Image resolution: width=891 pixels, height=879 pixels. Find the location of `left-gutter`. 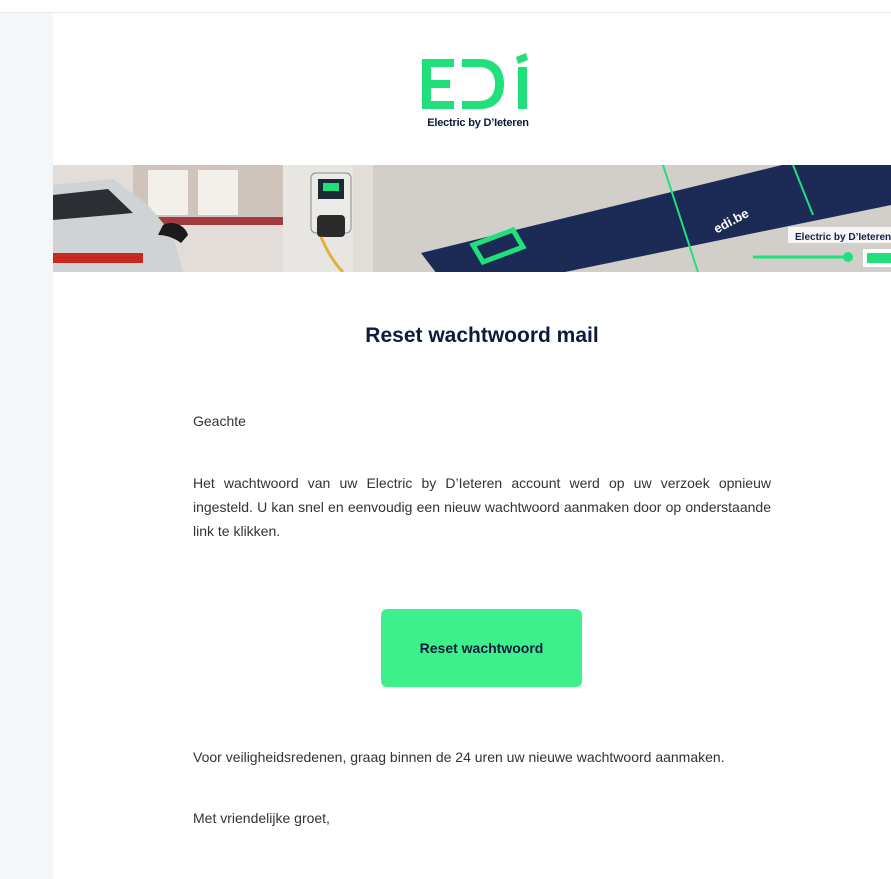

left-gutter is located at coordinates (26, 446).